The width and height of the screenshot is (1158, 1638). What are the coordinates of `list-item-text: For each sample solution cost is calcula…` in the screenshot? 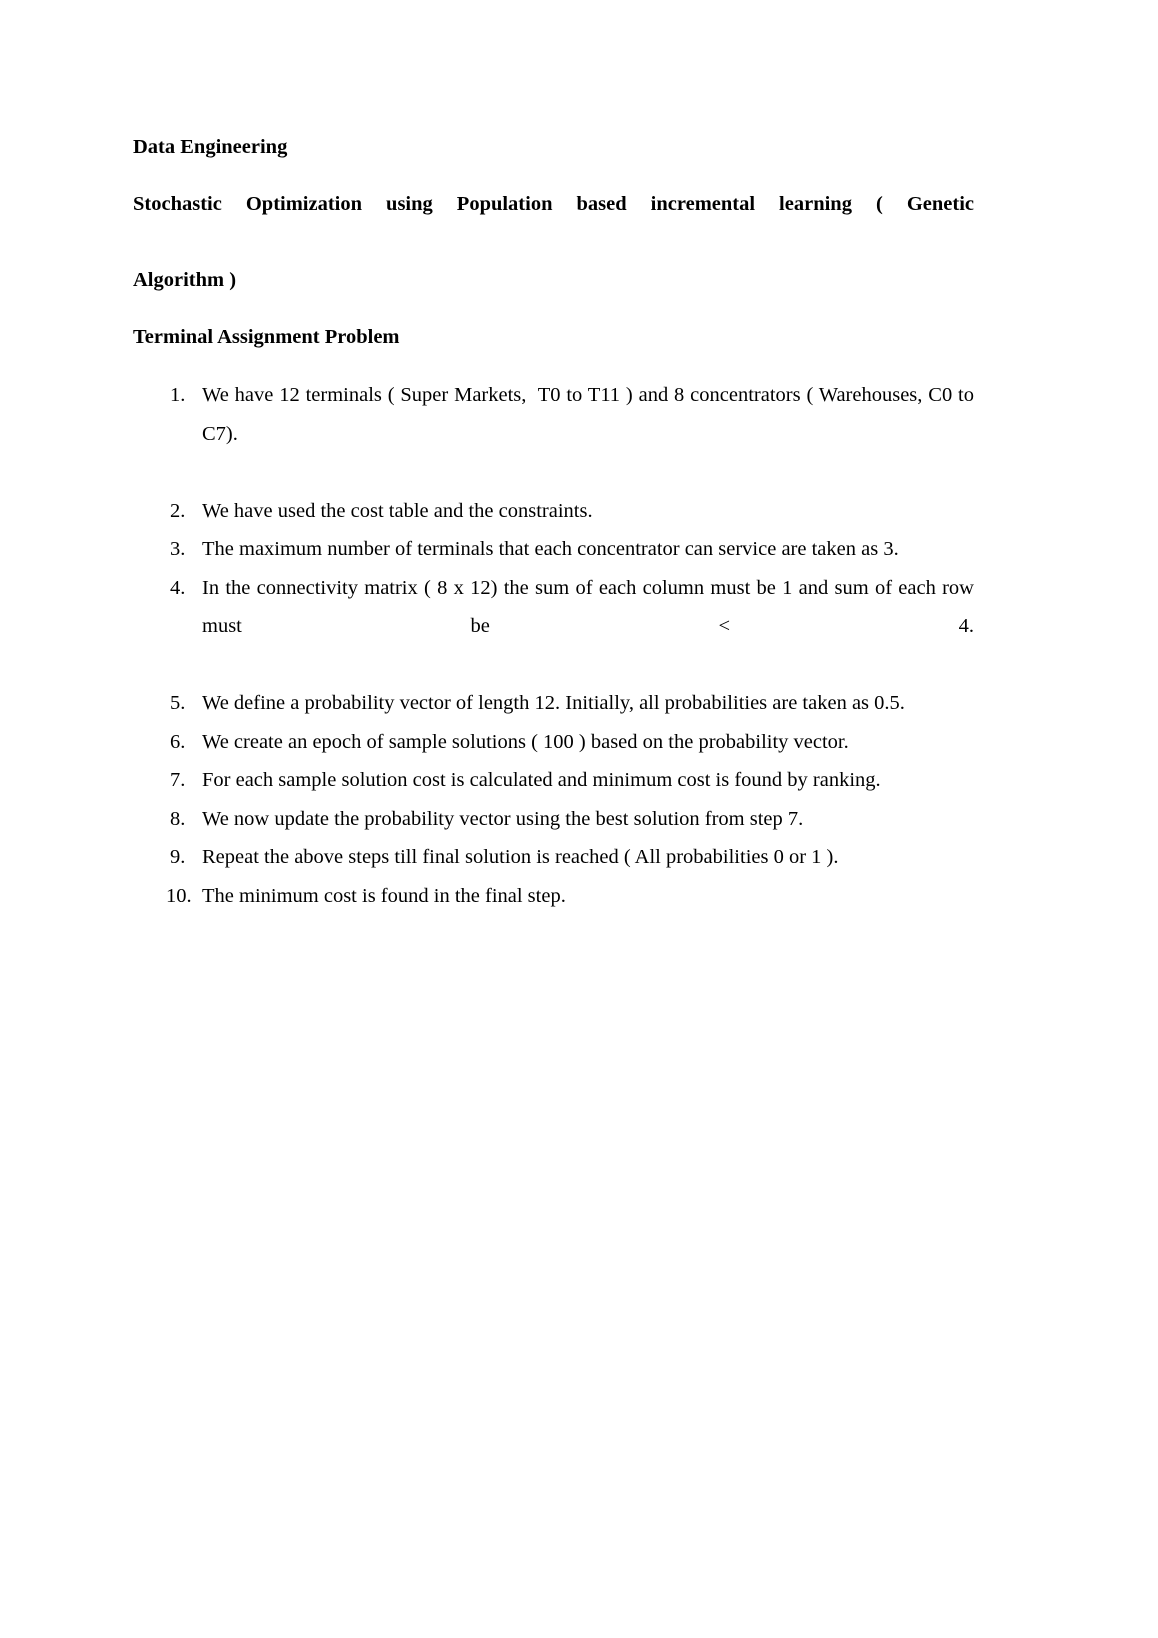 It's located at (541, 780).